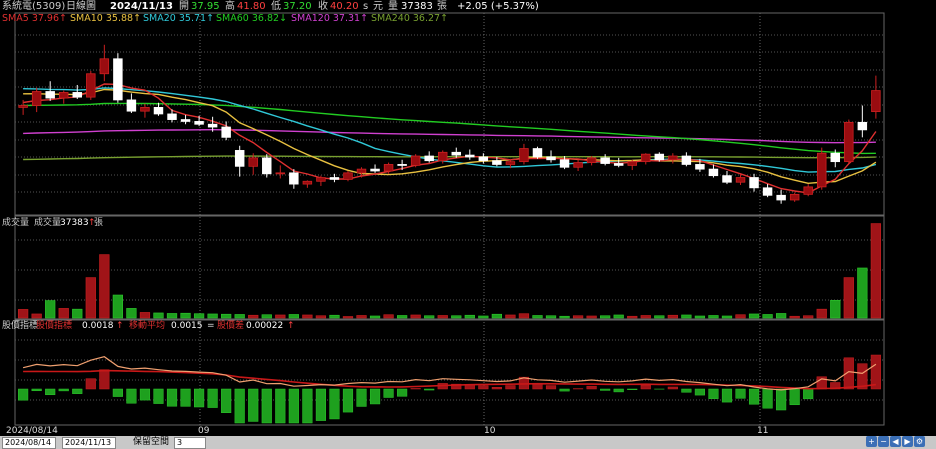  I want to click on ma-legend-sma20: SMA20 35.71↑, so click(178, 19).